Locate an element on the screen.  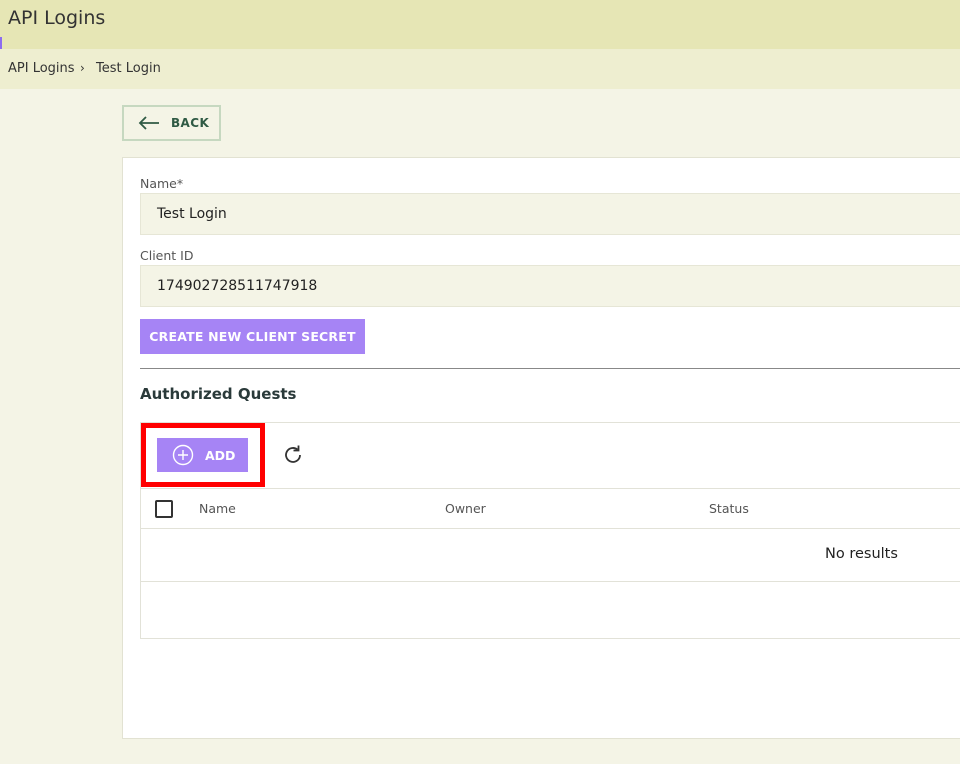
name-field: Test Login is located at coordinates (550, 214).